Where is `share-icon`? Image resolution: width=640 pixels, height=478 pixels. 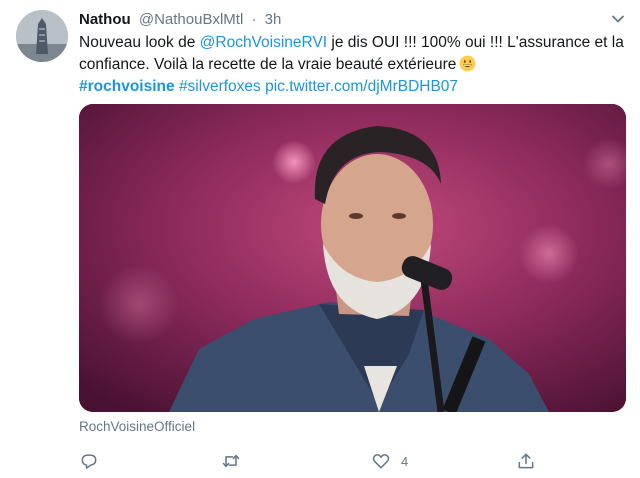
share-icon is located at coordinates (526, 461).